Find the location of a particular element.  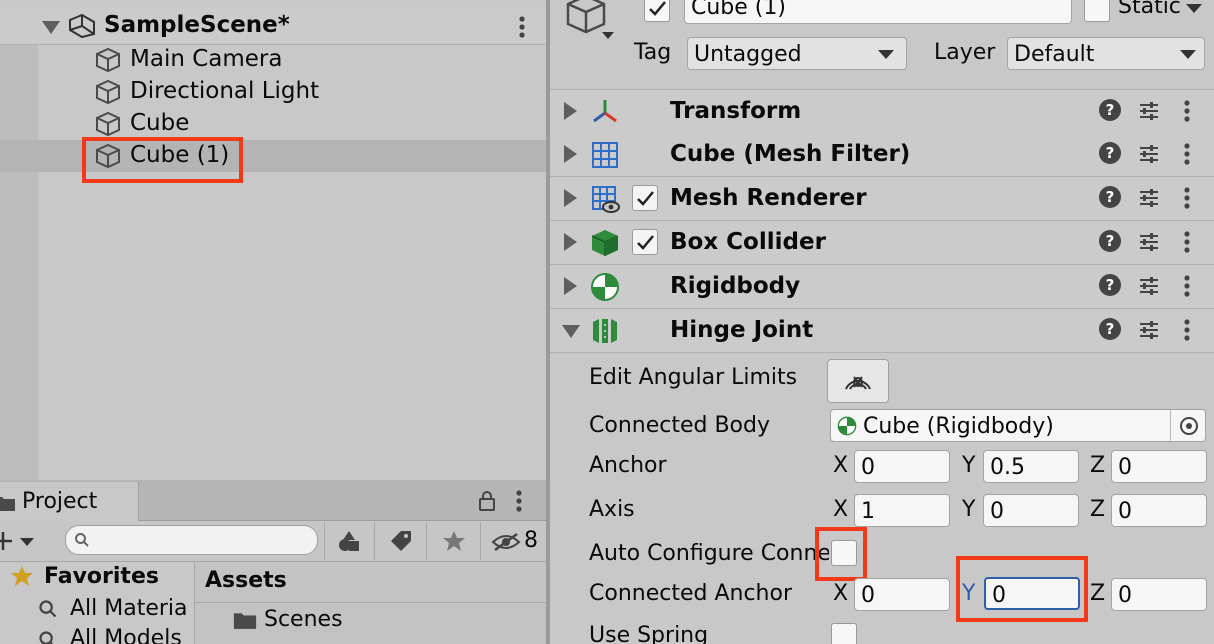

connected-body-value: Cube (Rigidbody) is located at coordinates (958, 426).